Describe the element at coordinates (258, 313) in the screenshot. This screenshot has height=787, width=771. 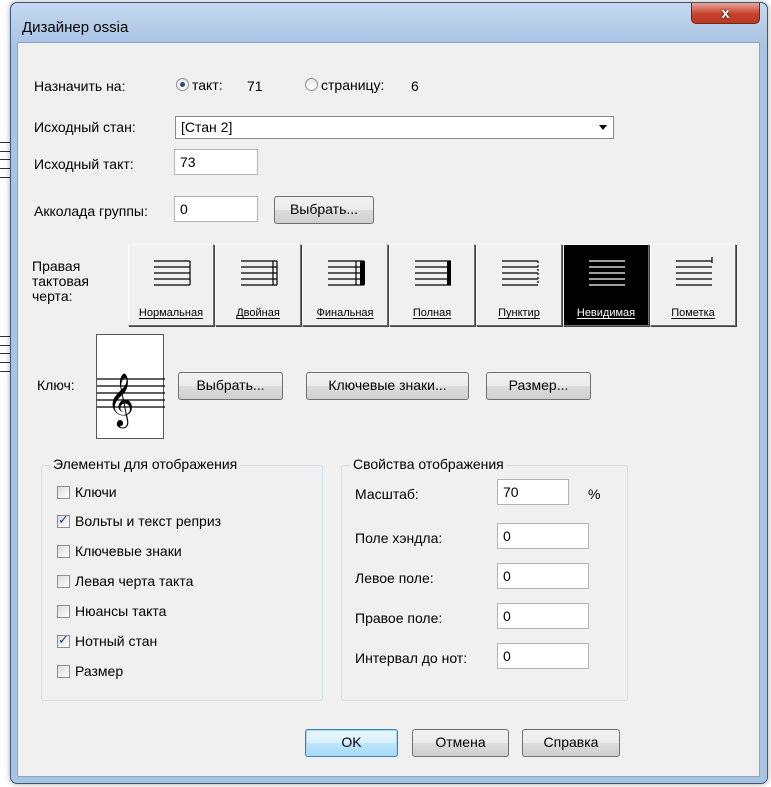
I see `barline-double-label: Двойная` at that location.